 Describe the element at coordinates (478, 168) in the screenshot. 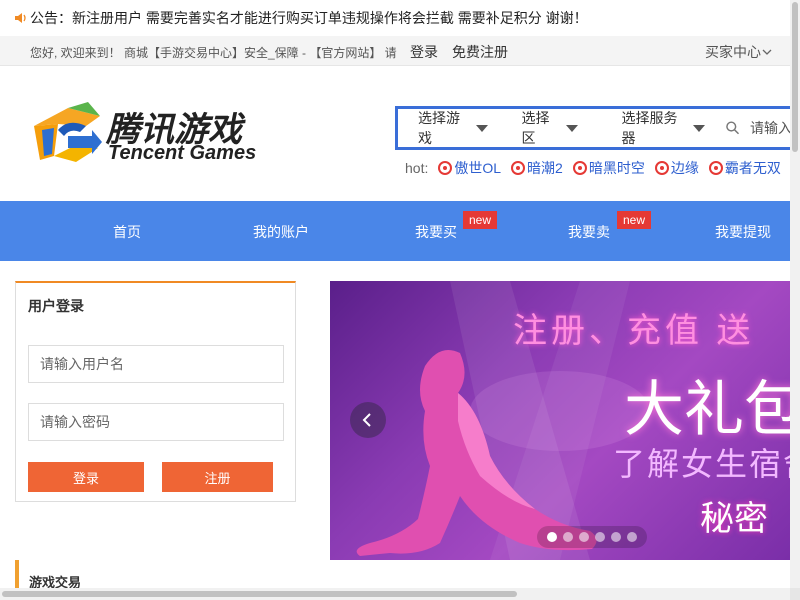

I see `hot-tag-label: 傲世OL` at that location.